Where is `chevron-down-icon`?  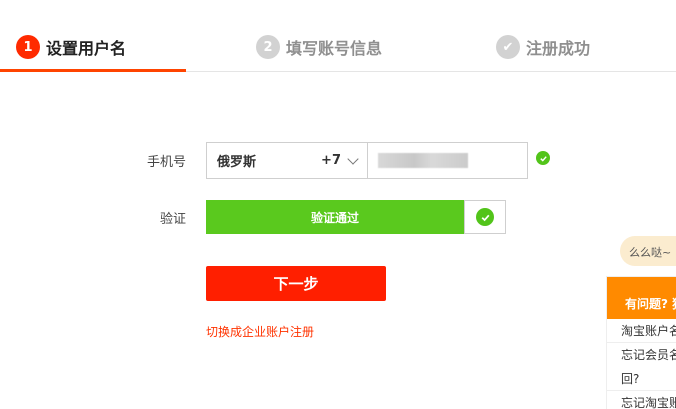
chevron-down-icon is located at coordinates (353, 158).